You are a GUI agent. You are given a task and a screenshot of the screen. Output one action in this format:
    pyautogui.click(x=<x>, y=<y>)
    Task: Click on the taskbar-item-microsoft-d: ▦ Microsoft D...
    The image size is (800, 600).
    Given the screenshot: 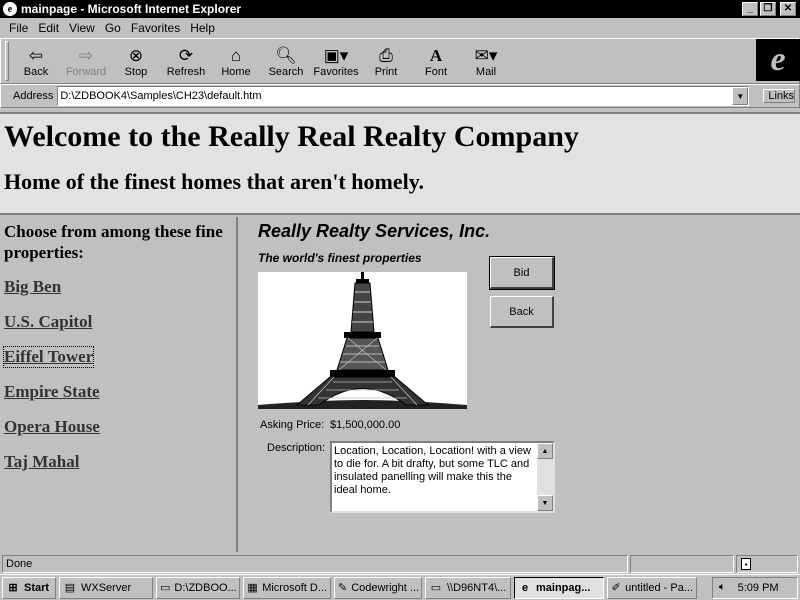 What is the action you would take?
    pyautogui.click(x=287, y=587)
    